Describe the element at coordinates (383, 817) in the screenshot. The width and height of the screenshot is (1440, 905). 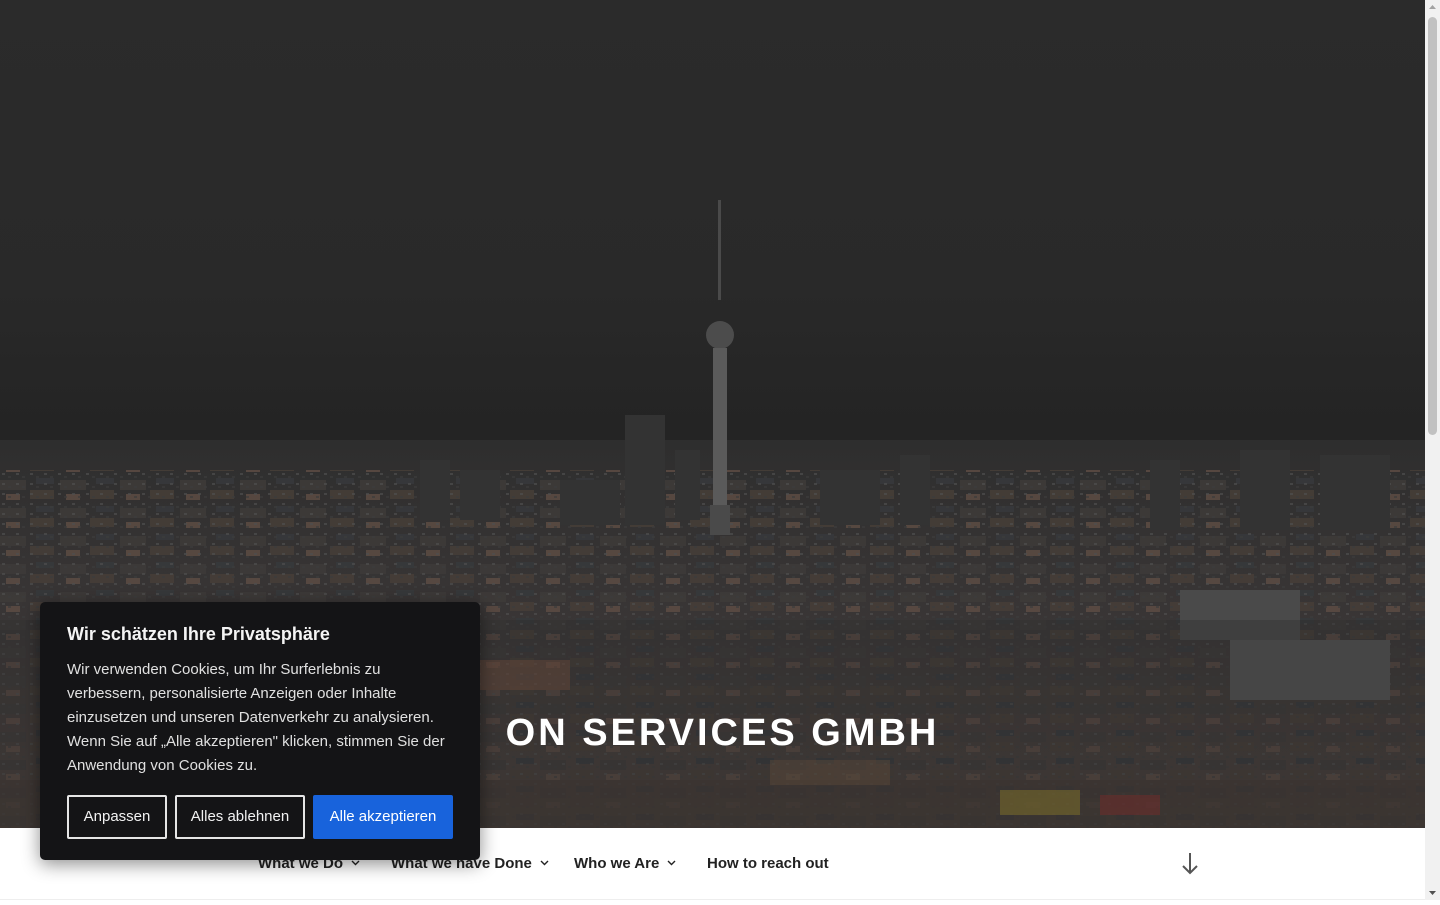
I see `accept-all-button: Alle akzeptieren` at that location.